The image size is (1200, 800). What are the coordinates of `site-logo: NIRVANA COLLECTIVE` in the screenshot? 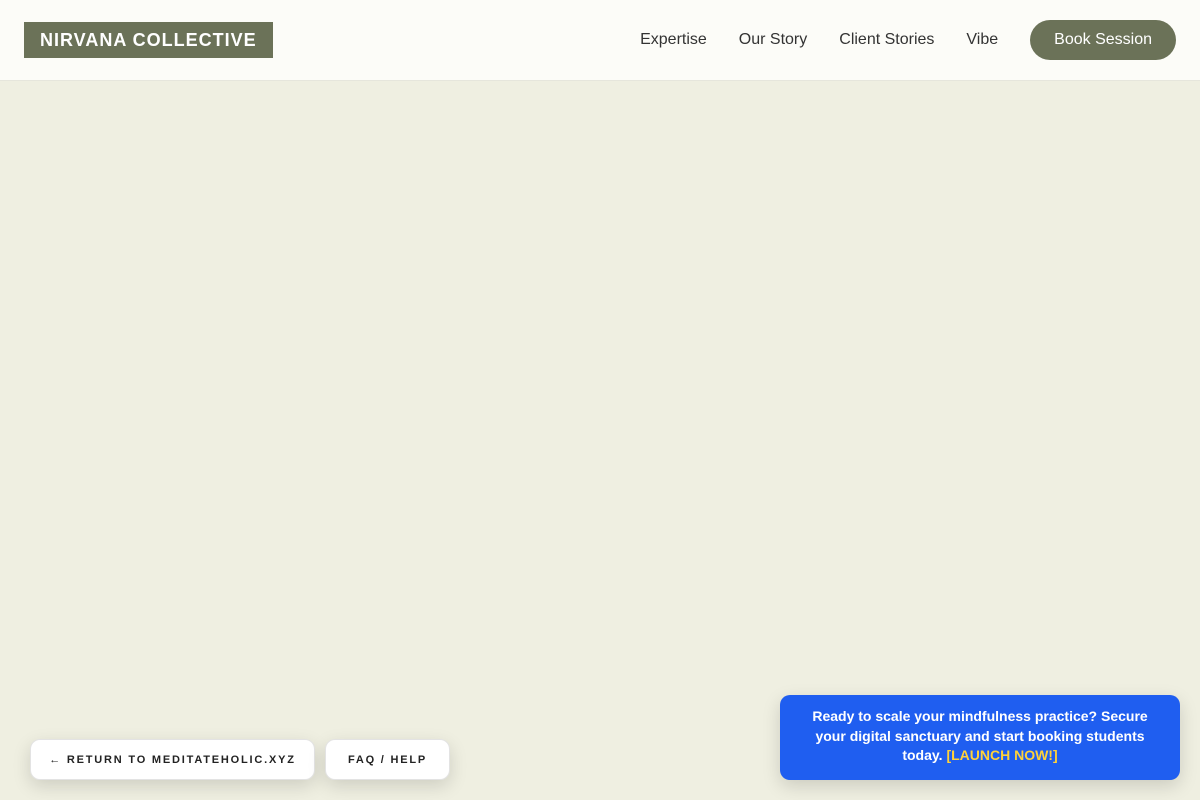 It's located at (148, 40).